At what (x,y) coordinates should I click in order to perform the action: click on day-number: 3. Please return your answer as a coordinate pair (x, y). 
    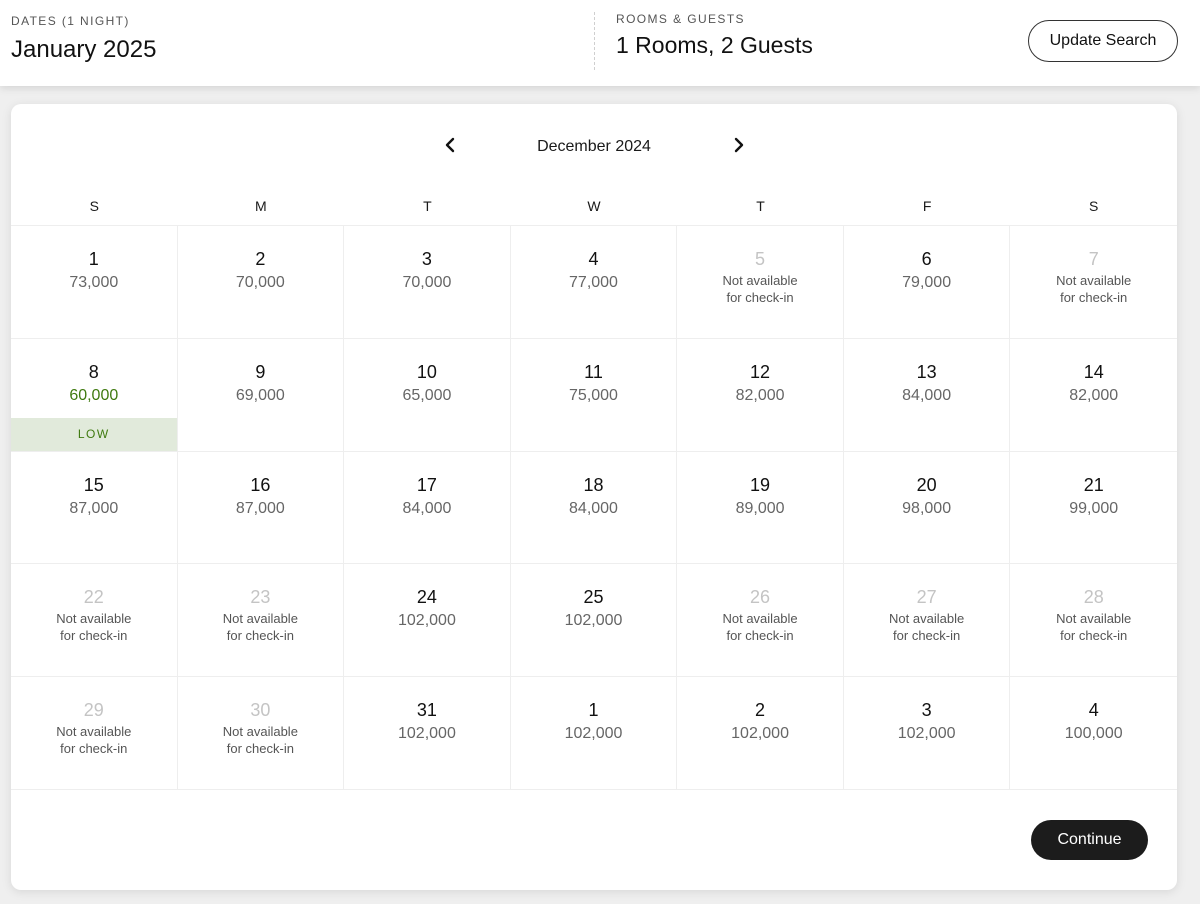
    Looking at the image, I should click on (926, 710).